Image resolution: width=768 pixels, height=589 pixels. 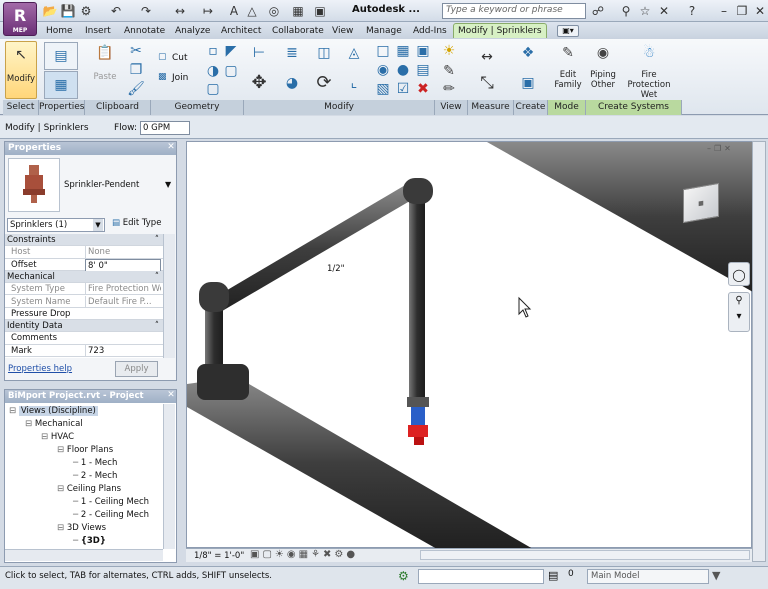 I want to click on browser-tree-item: ⊟ Ceiling Plans, so click(x=89, y=489).